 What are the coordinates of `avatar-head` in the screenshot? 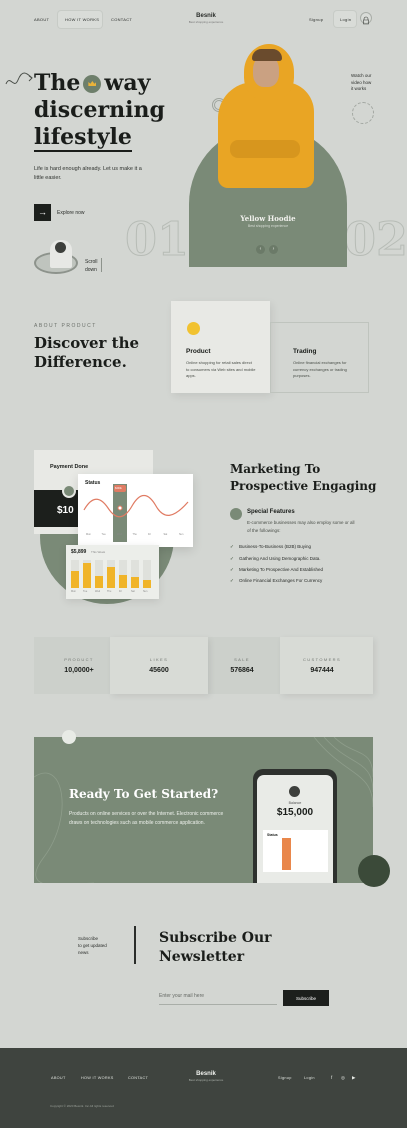 It's located at (60, 247).